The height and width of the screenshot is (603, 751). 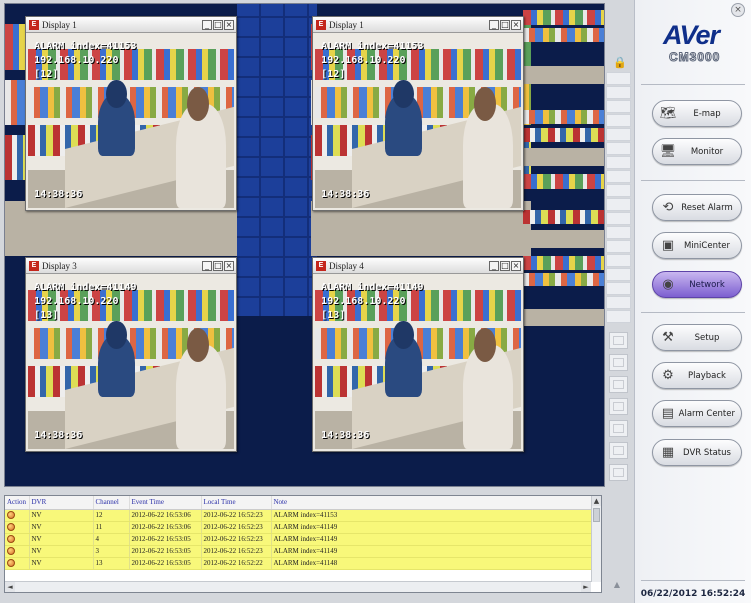 I want to click on scroll-right-arrow-icon: ►, so click(x=586, y=587).